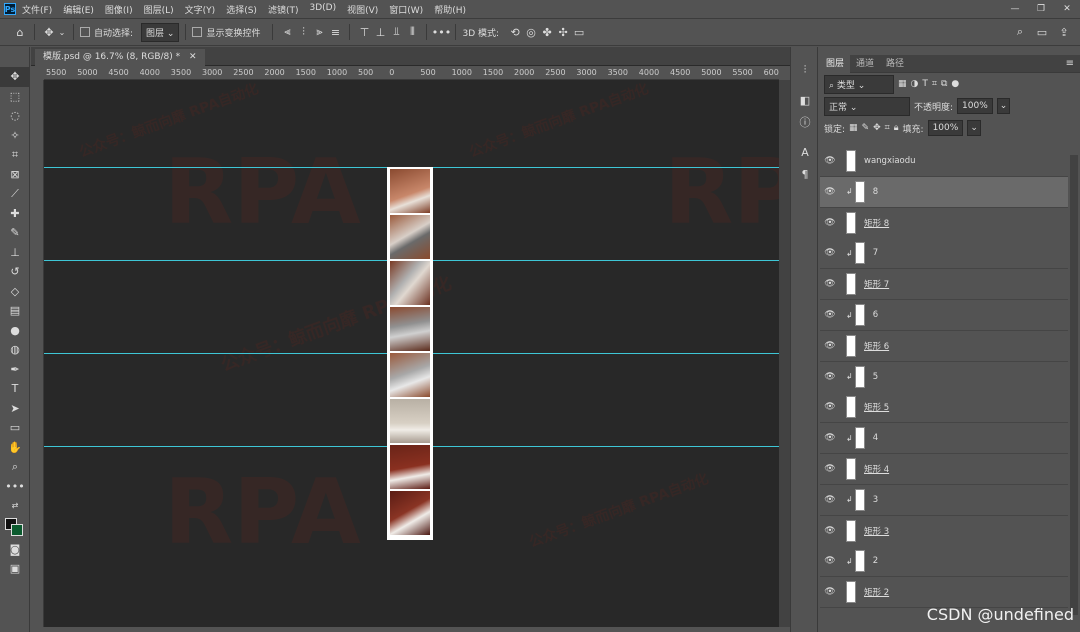 This screenshot has width=1080, height=632. Describe the element at coordinates (200, 9) in the screenshot. I see `menu-item: 文字(Y)` at that location.